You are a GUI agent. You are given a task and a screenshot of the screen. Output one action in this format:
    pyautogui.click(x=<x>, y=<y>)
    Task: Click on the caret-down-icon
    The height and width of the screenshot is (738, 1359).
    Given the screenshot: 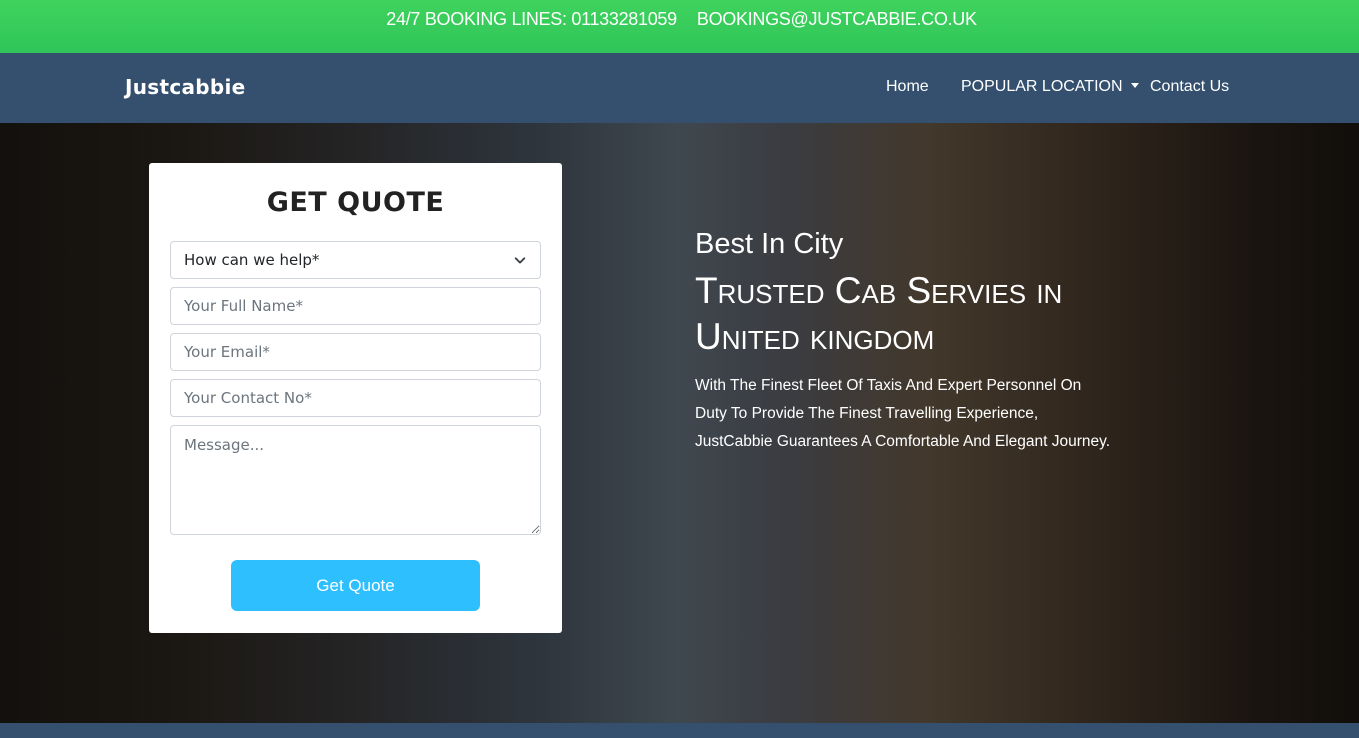 What is the action you would take?
    pyautogui.click(x=1134, y=85)
    